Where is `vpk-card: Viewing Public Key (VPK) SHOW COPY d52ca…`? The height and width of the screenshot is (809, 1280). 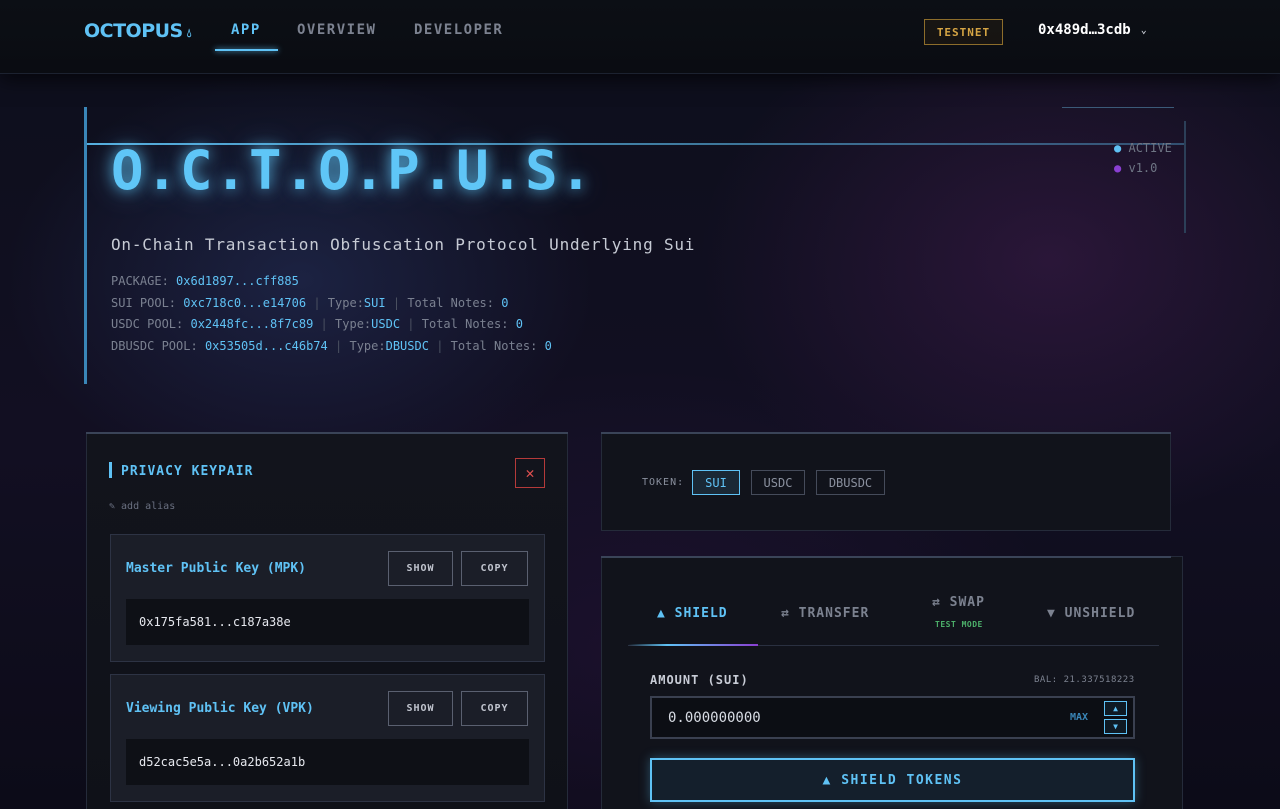
vpk-card: Viewing Public Key (VPK) SHOW COPY d52ca… is located at coordinates (327, 738).